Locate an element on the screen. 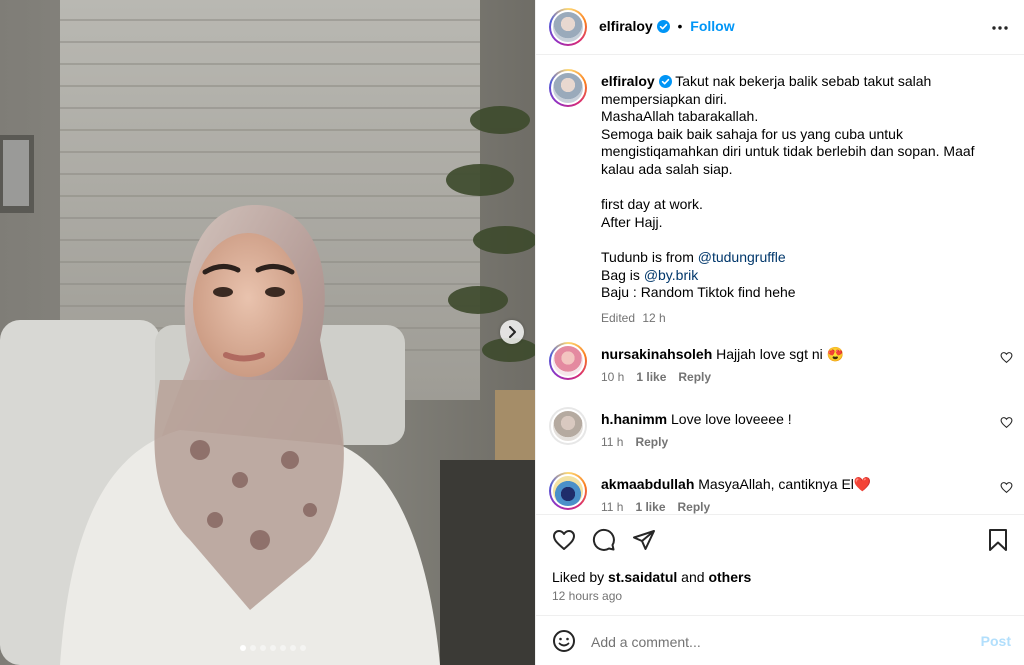  comment-meta: 11 h 1 like Reply is located at coordinates (655, 507).